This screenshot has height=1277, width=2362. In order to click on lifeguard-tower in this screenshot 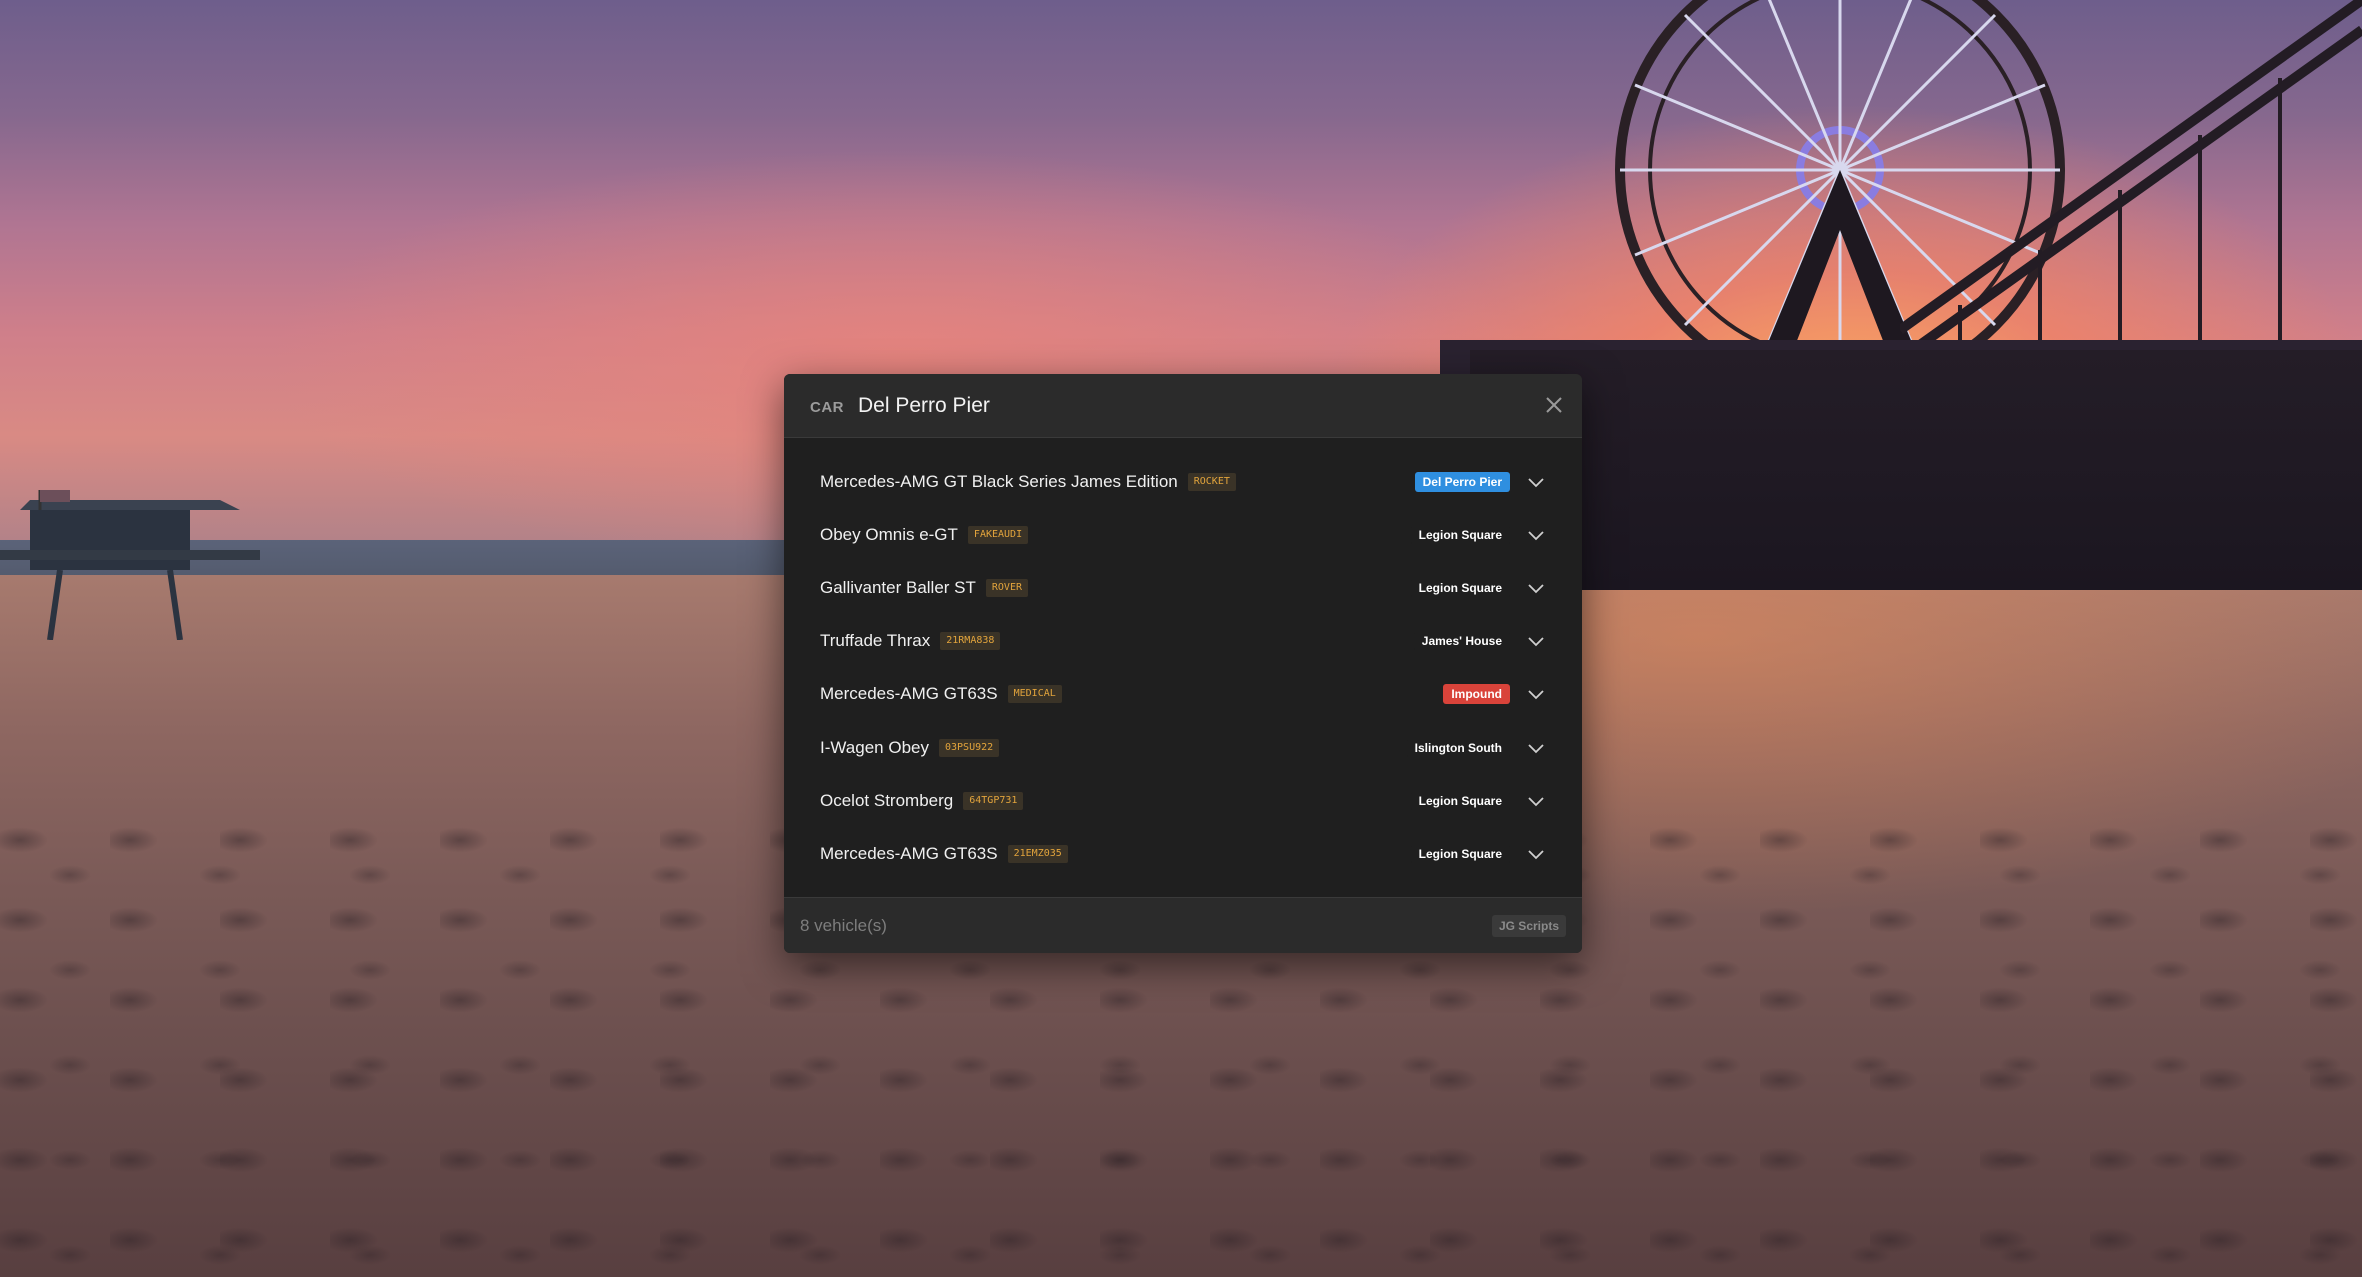, I will do `click(130, 565)`.